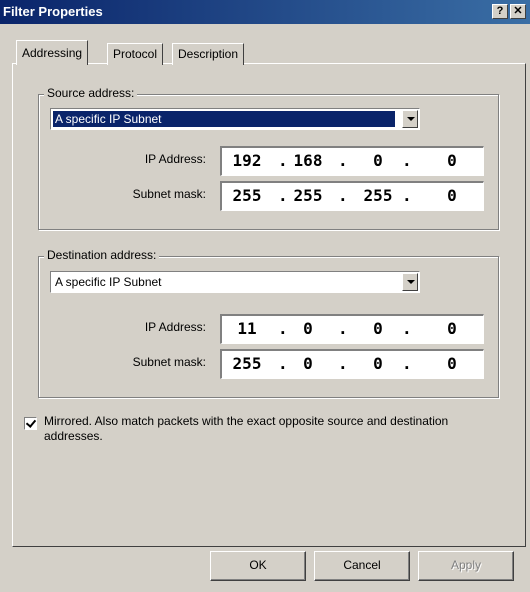 Image resolution: width=530 pixels, height=592 pixels. What do you see at coordinates (30, 423) in the screenshot?
I see `mirrored-checkbox` at bounding box center [30, 423].